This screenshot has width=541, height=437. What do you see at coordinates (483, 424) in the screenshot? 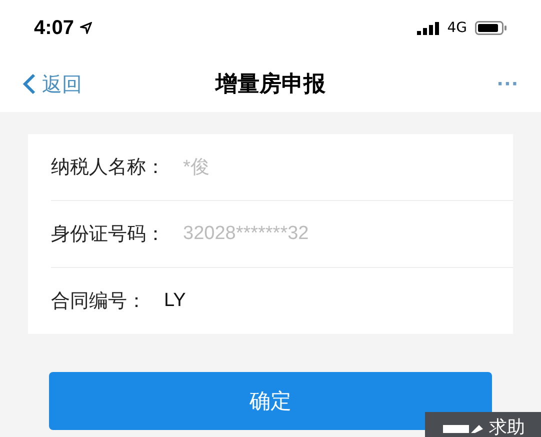
I see `help-button: 求助` at bounding box center [483, 424].